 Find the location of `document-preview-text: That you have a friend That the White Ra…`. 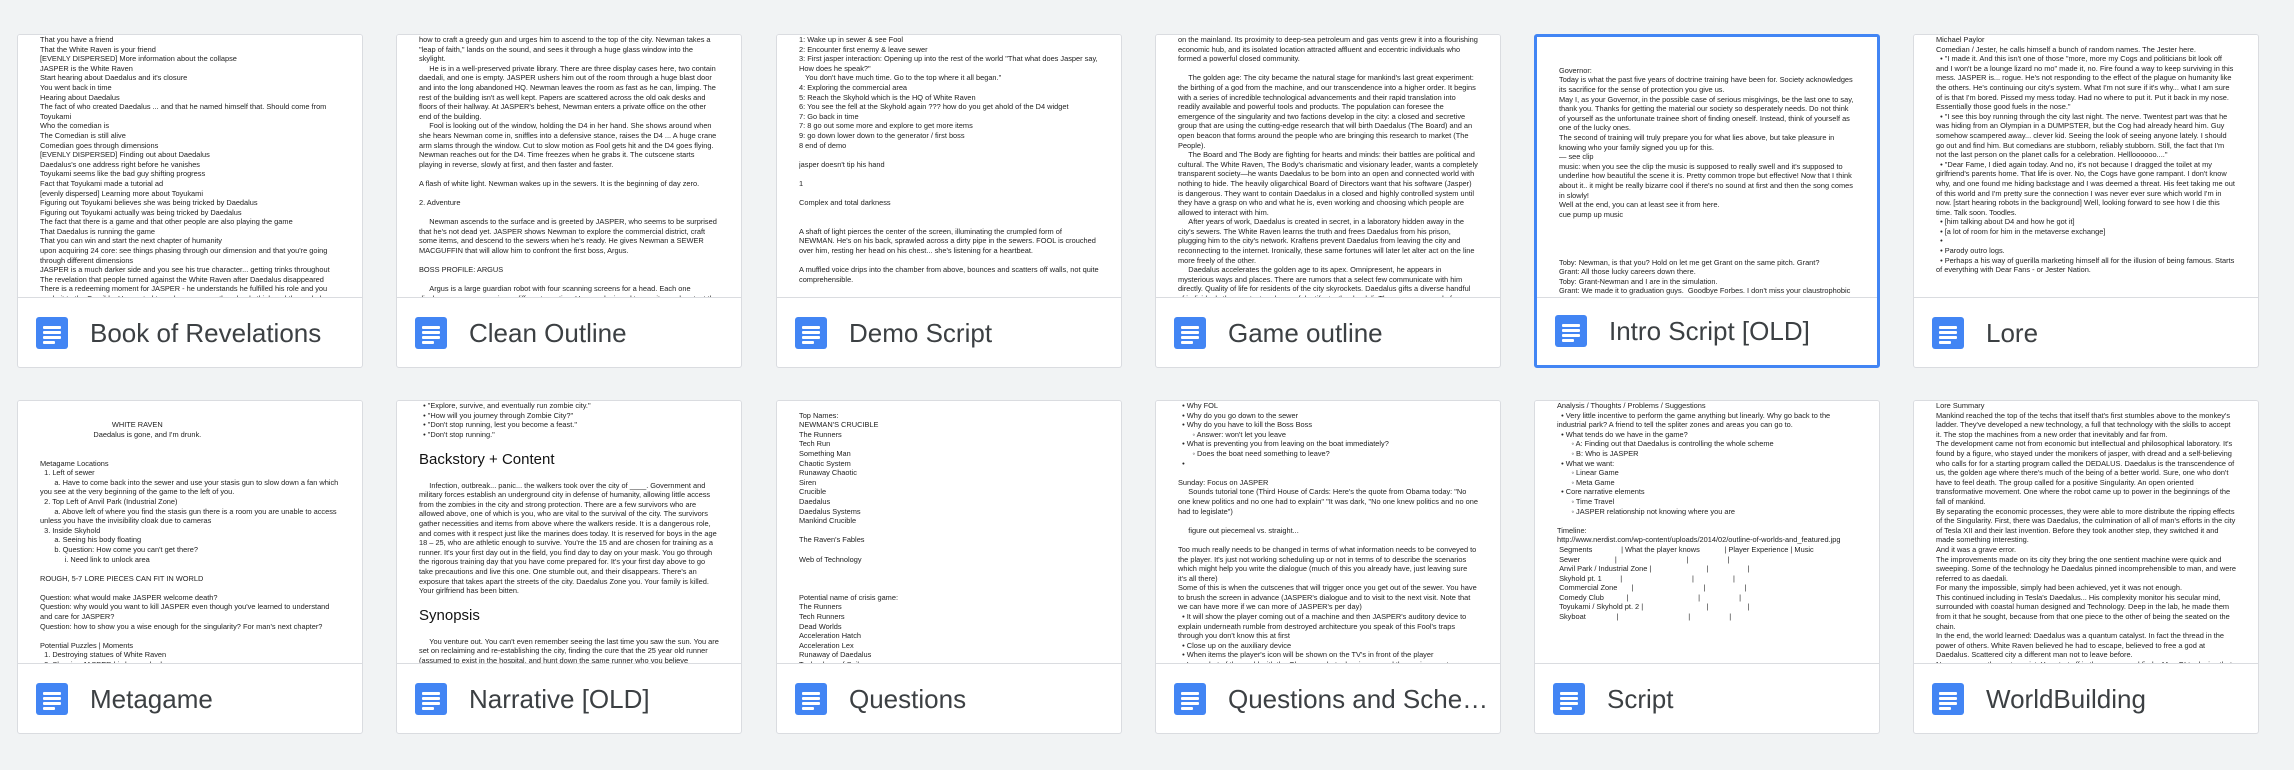

document-preview-text: That you have a friend That the White Ra… is located at coordinates (186, 166).